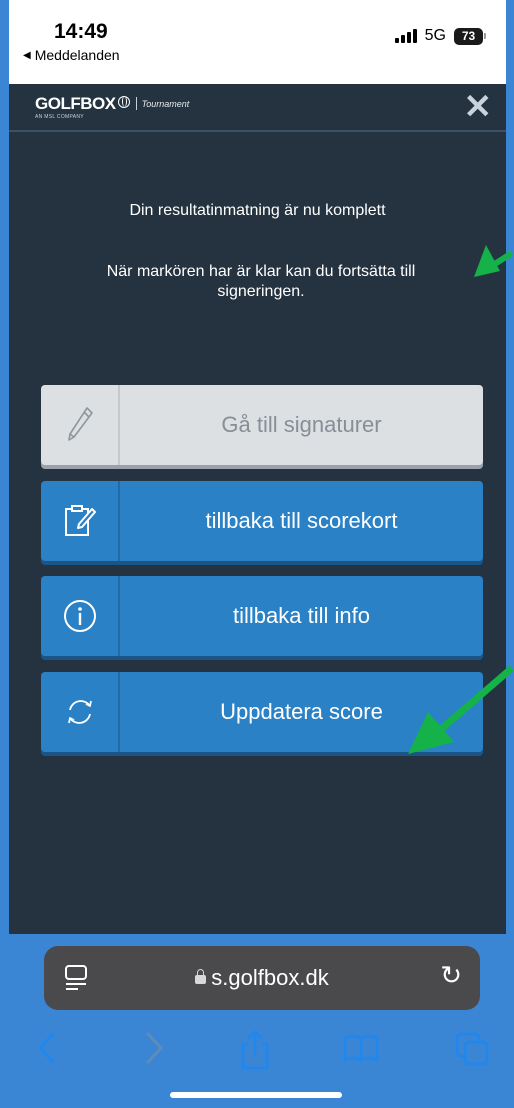  I want to click on tabs-icon, so click(473, 1048).